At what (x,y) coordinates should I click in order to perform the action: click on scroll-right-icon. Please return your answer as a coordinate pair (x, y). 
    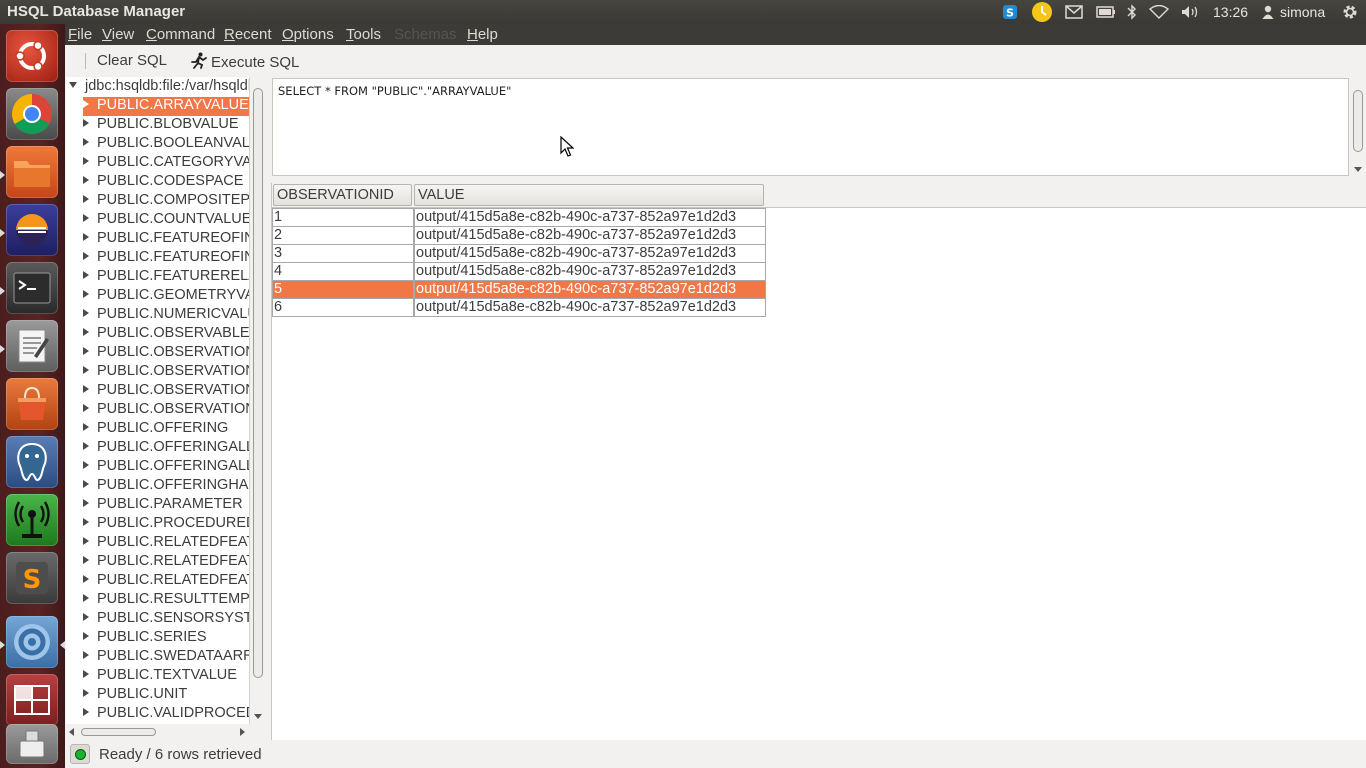
    Looking at the image, I should click on (243, 732).